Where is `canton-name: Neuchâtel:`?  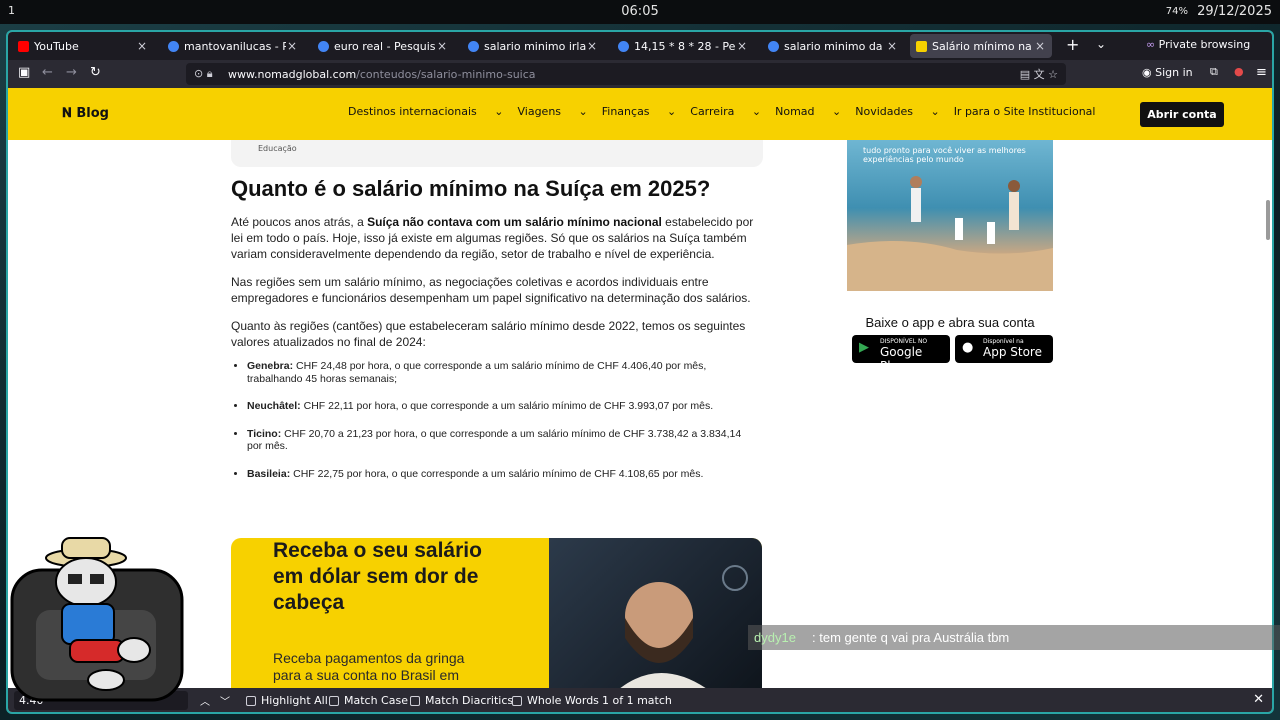
canton-name: Neuchâtel: is located at coordinates (274, 406).